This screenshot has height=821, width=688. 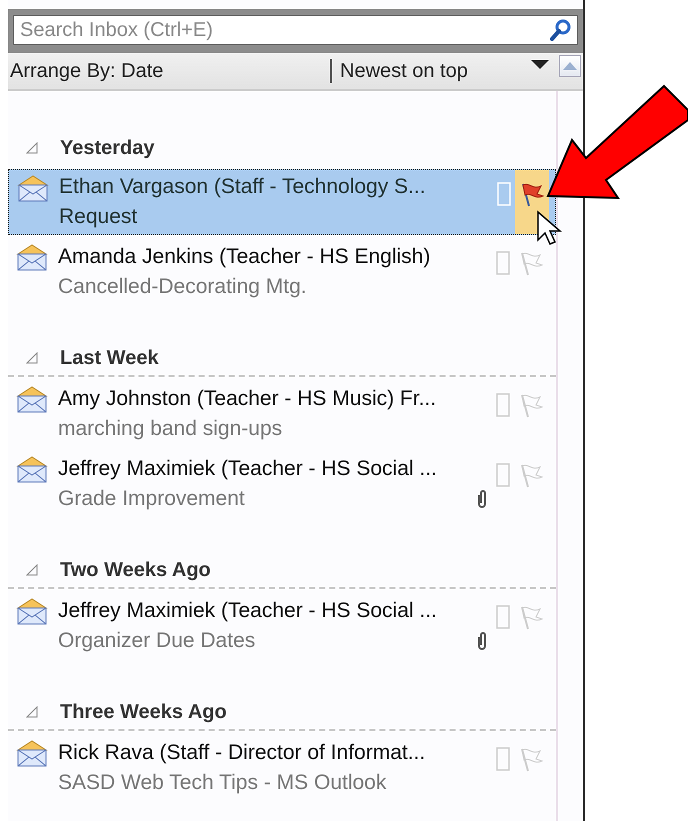 What do you see at coordinates (222, 783) in the screenshot?
I see `message-subject: SASD Web Tech Tips - MS Outlook` at bounding box center [222, 783].